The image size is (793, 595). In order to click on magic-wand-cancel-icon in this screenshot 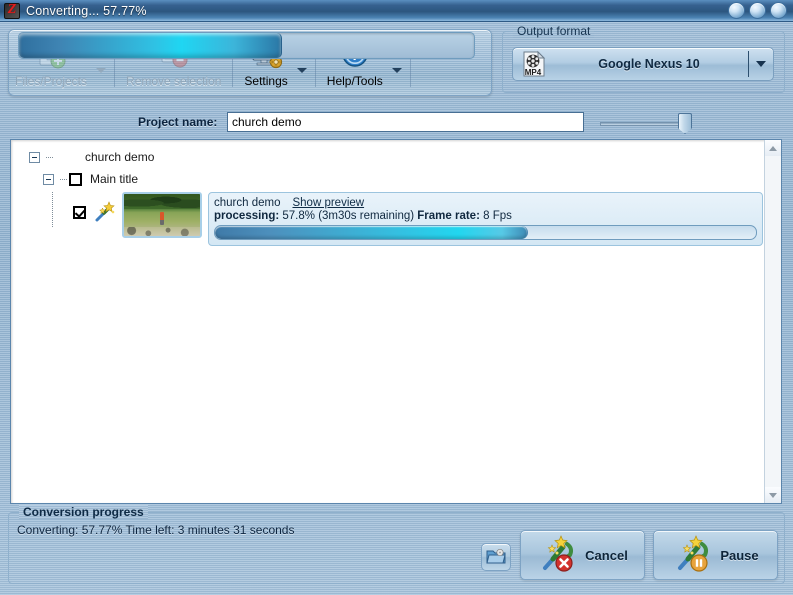, I will do `click(559, 555)`.